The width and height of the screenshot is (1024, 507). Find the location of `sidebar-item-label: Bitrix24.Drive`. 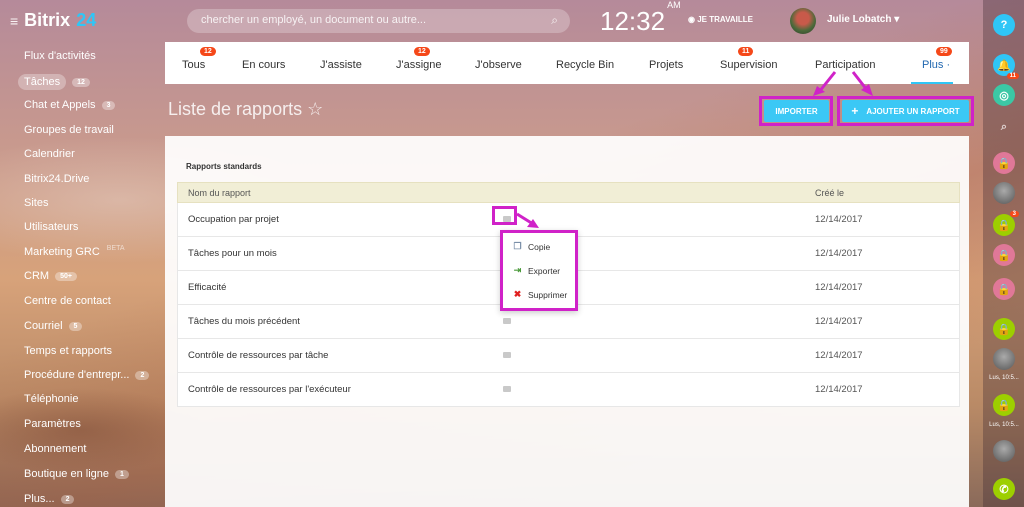

sidebar-item-label: Bitrix24.Drive is located at coordinates (57, 179).